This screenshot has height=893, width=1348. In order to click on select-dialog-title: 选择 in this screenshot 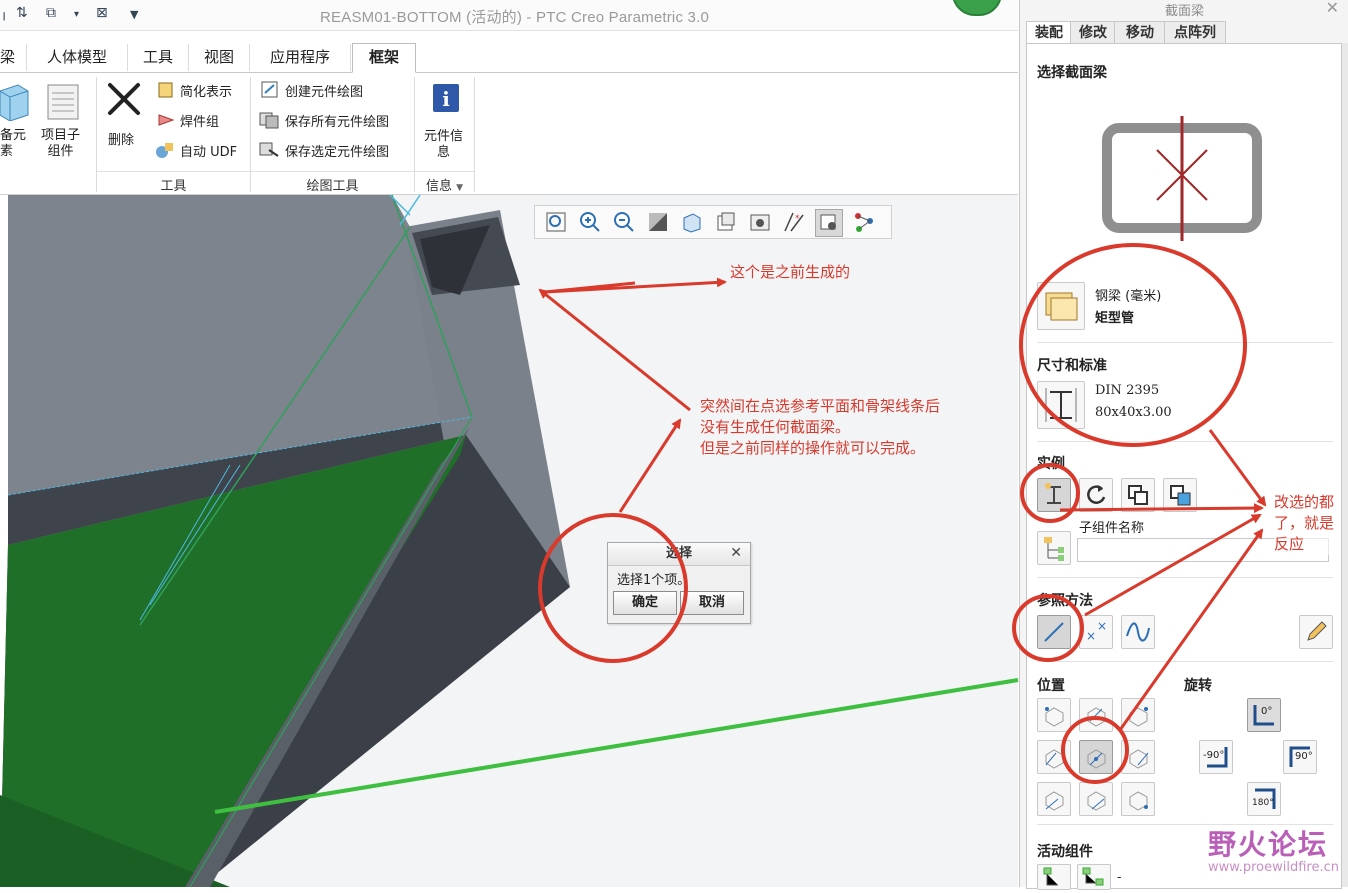, I will do `click(679, 554)`.